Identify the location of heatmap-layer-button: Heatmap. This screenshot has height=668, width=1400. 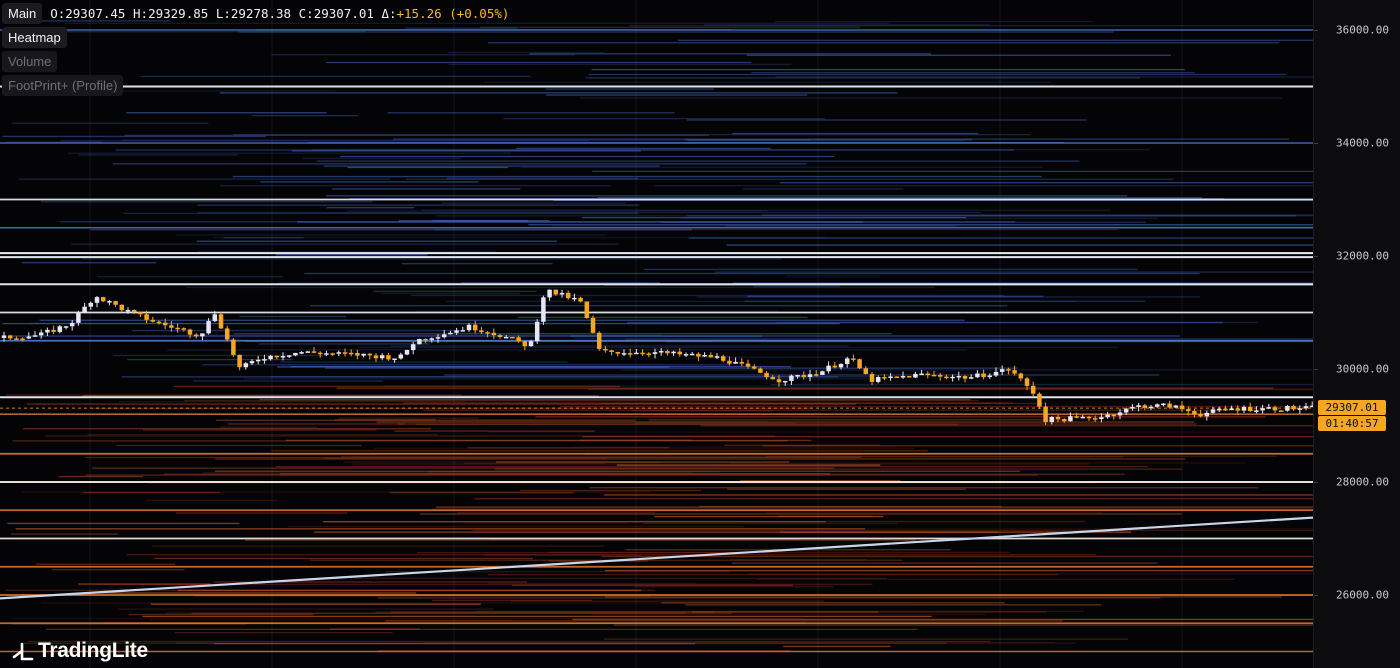
(34, 37).